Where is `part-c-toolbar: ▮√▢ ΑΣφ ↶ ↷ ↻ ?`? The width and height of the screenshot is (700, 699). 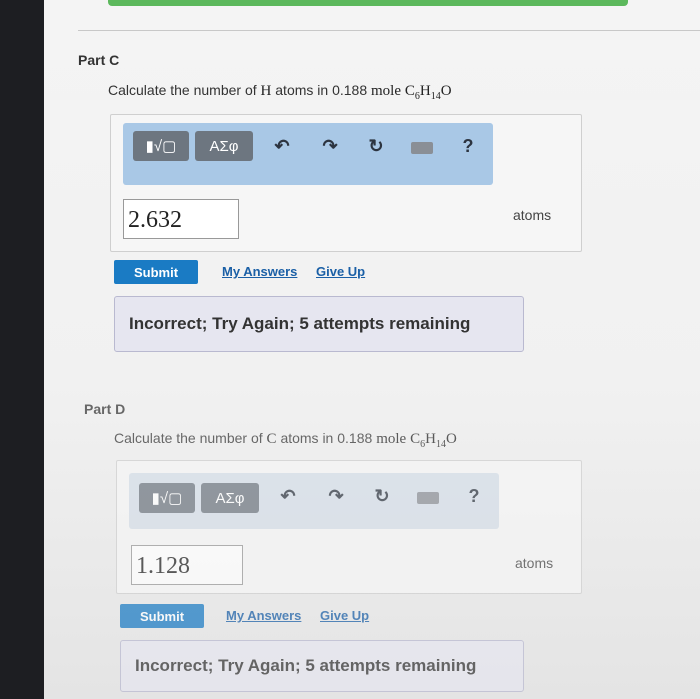 part-c-toolbar: ▮√▢ ΑΣφ ↶ ↷ ↻ ? is located at coordinates (308, 154).